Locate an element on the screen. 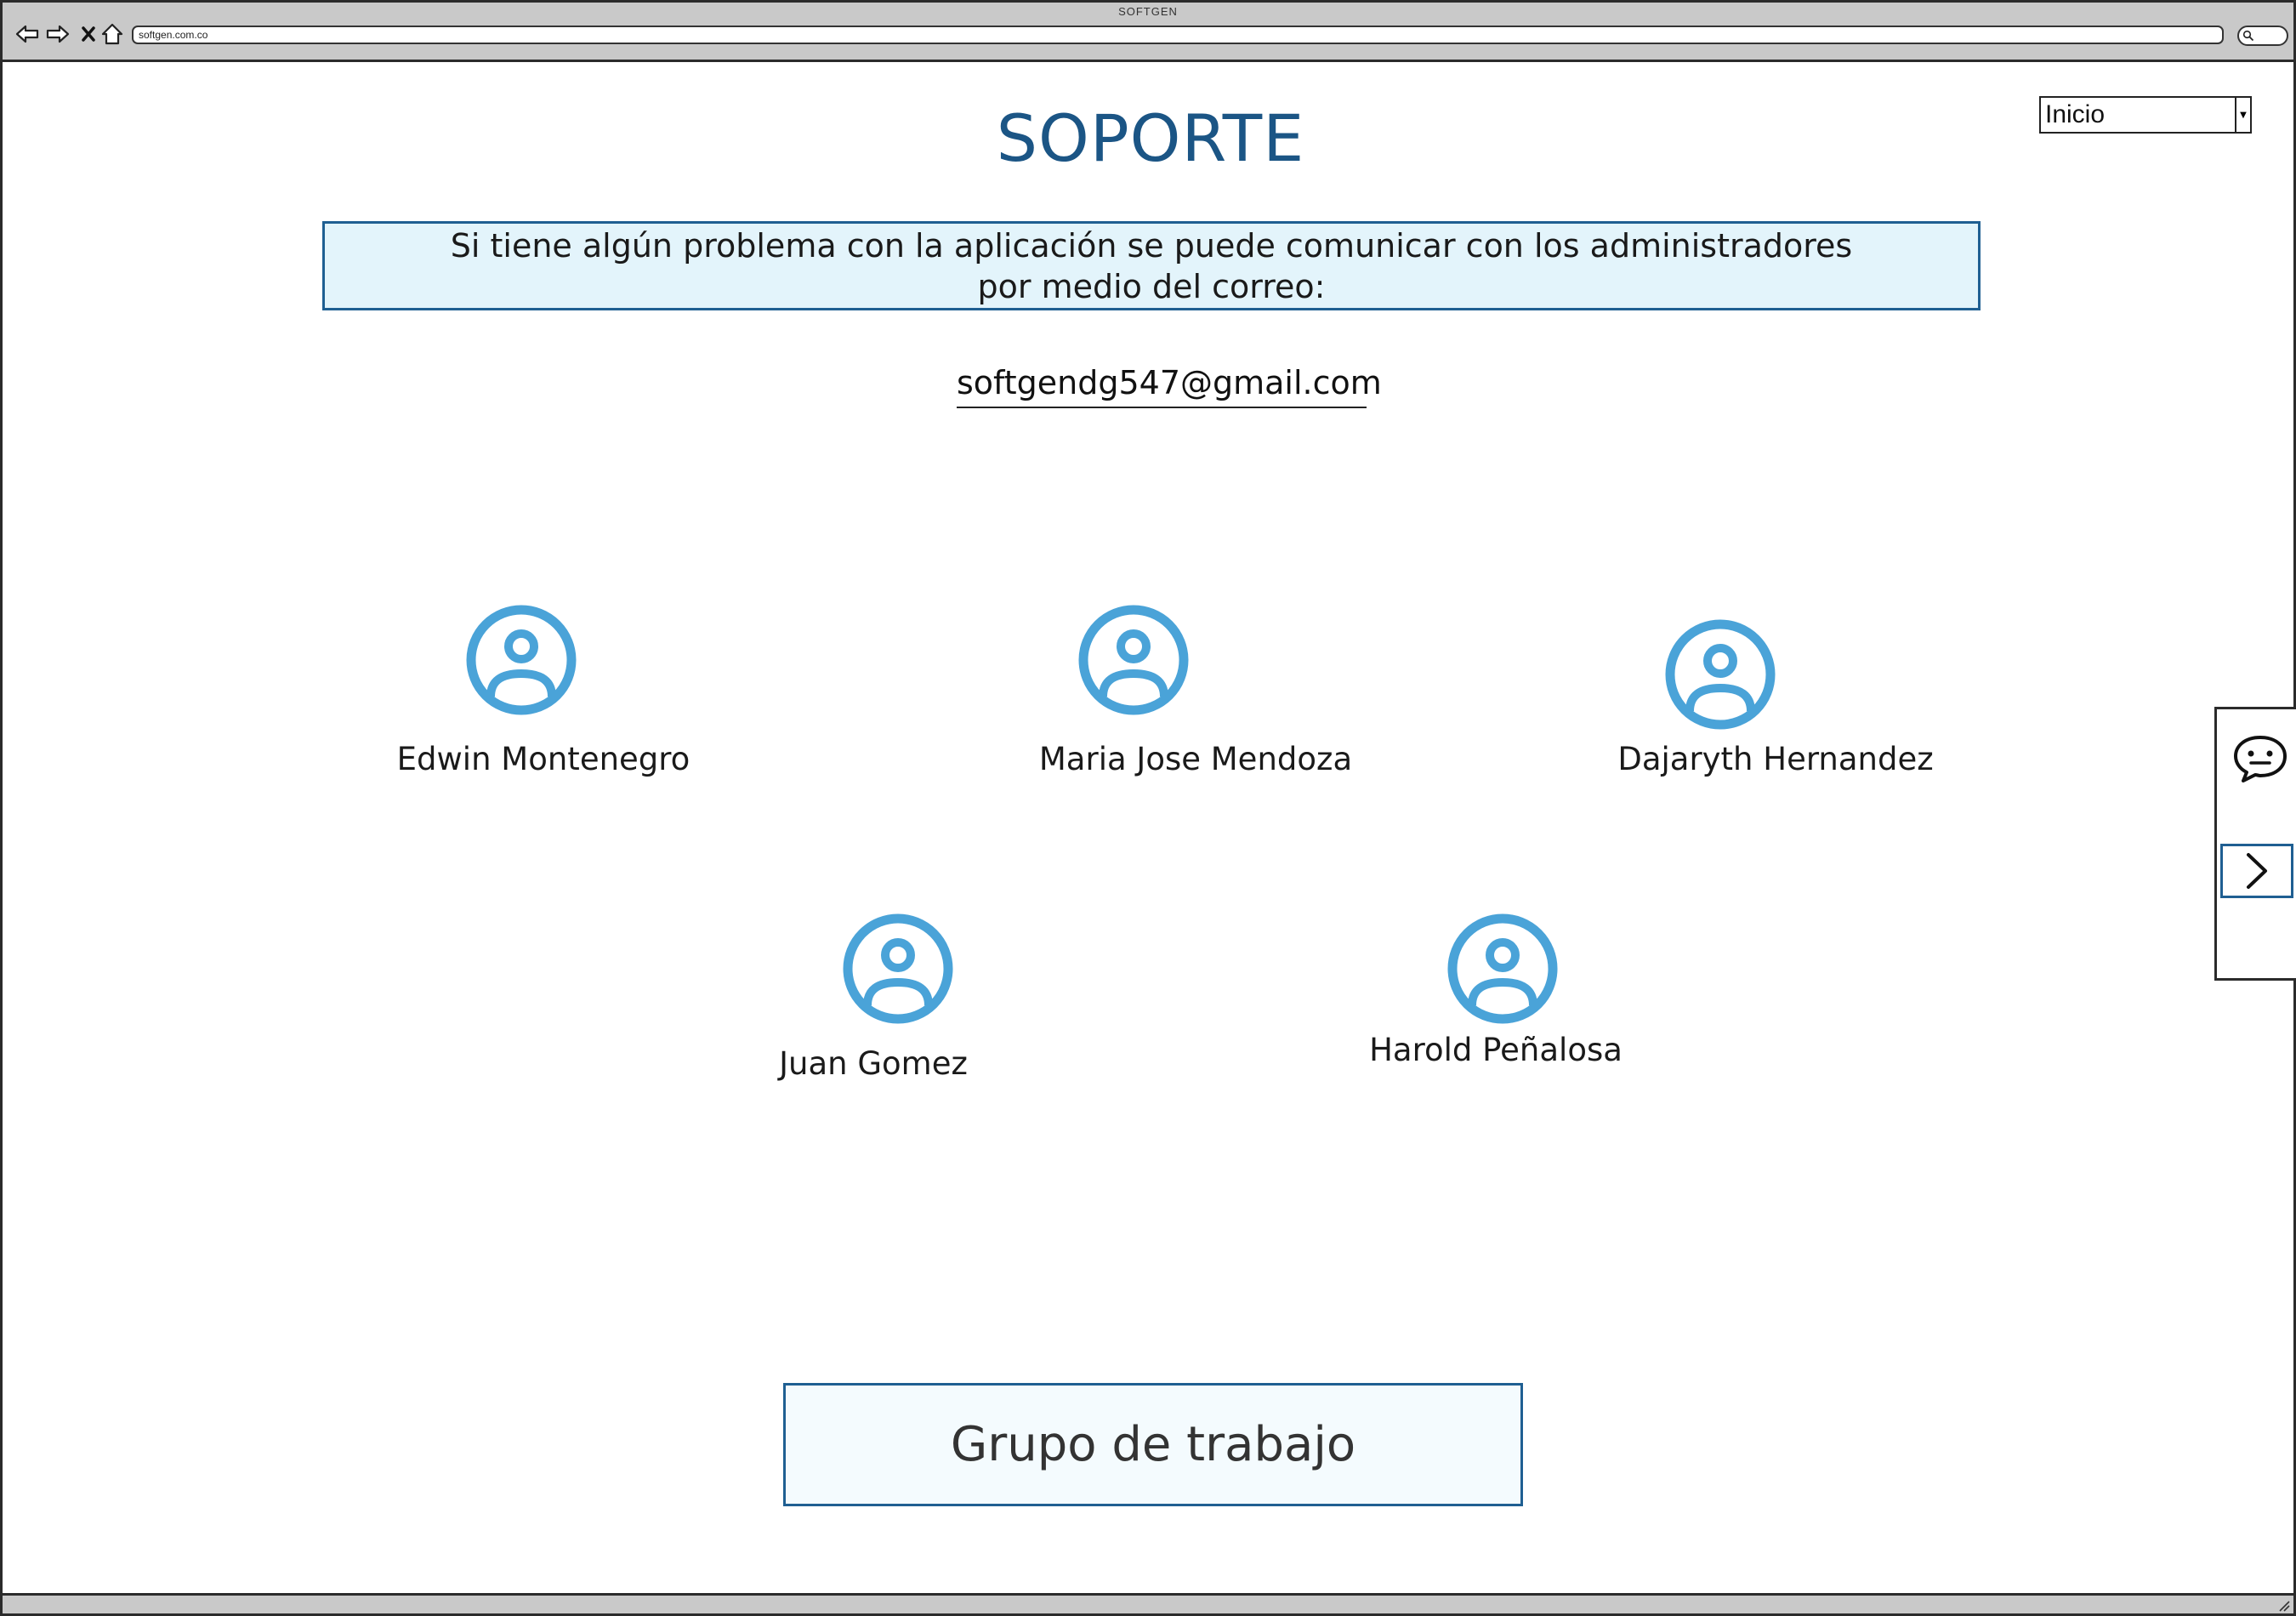 The width and height of the screenshot is (2296, 1616). resize-grip-icon is located at coordinates (2283, 1605).